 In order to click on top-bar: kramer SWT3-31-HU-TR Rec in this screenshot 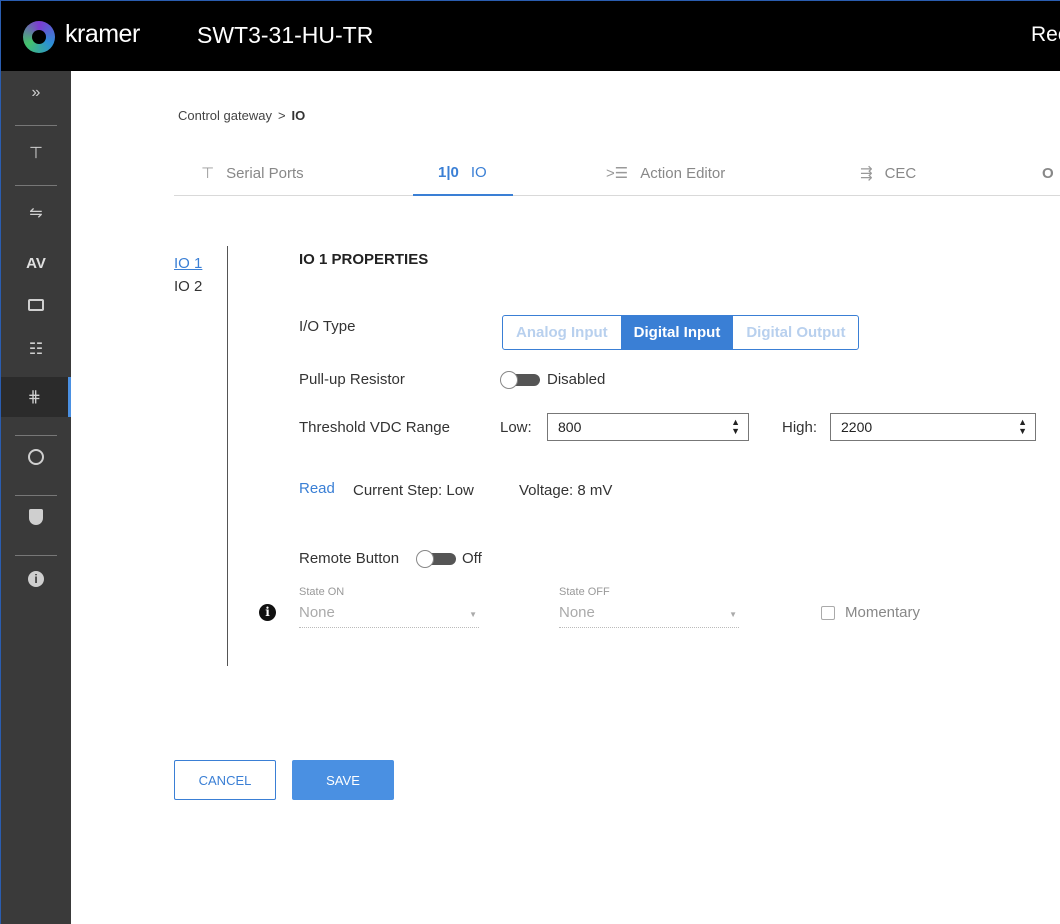, I will do `click(530, 36)`.